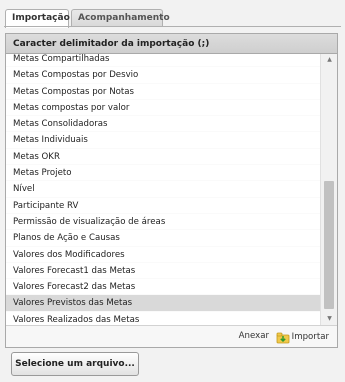 This screenshot has width=345, height=382. What do you see at coordinates (163, 92) in the screenshot?
I see `list-item: Metas Compostas por Notas` at bounding box center [163, 92].